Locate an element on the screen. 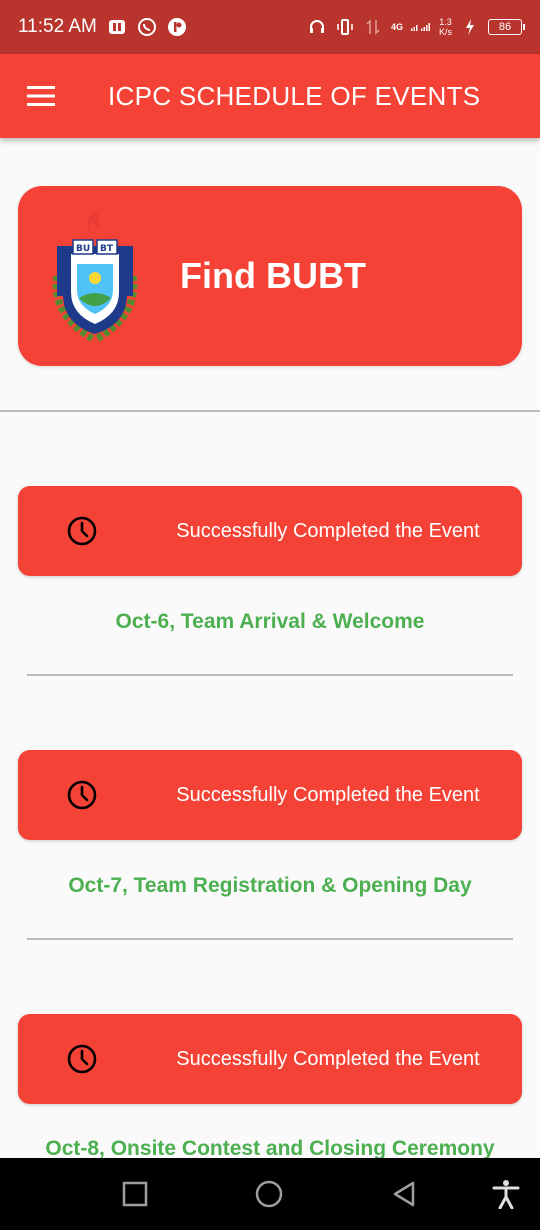 This screenshot has width=540, height=1230. network-type: 4G is located at coordinates (396, 27).